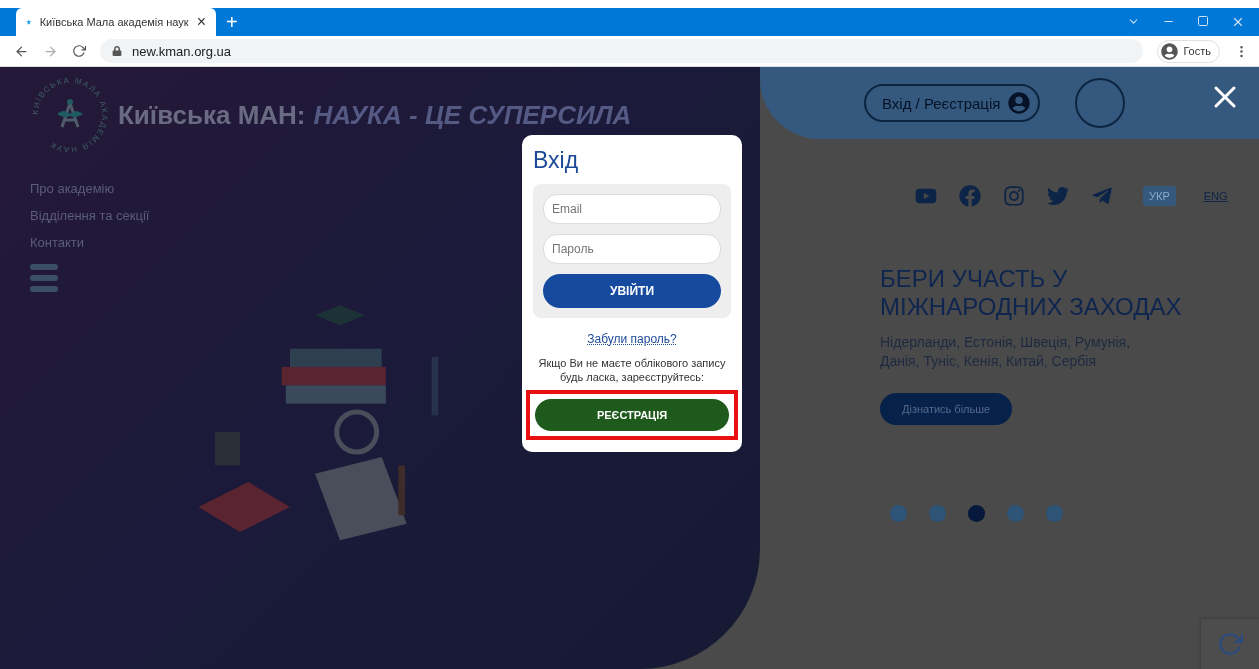  I want to click on site-title: Київська МАН:, so click(212, 114).